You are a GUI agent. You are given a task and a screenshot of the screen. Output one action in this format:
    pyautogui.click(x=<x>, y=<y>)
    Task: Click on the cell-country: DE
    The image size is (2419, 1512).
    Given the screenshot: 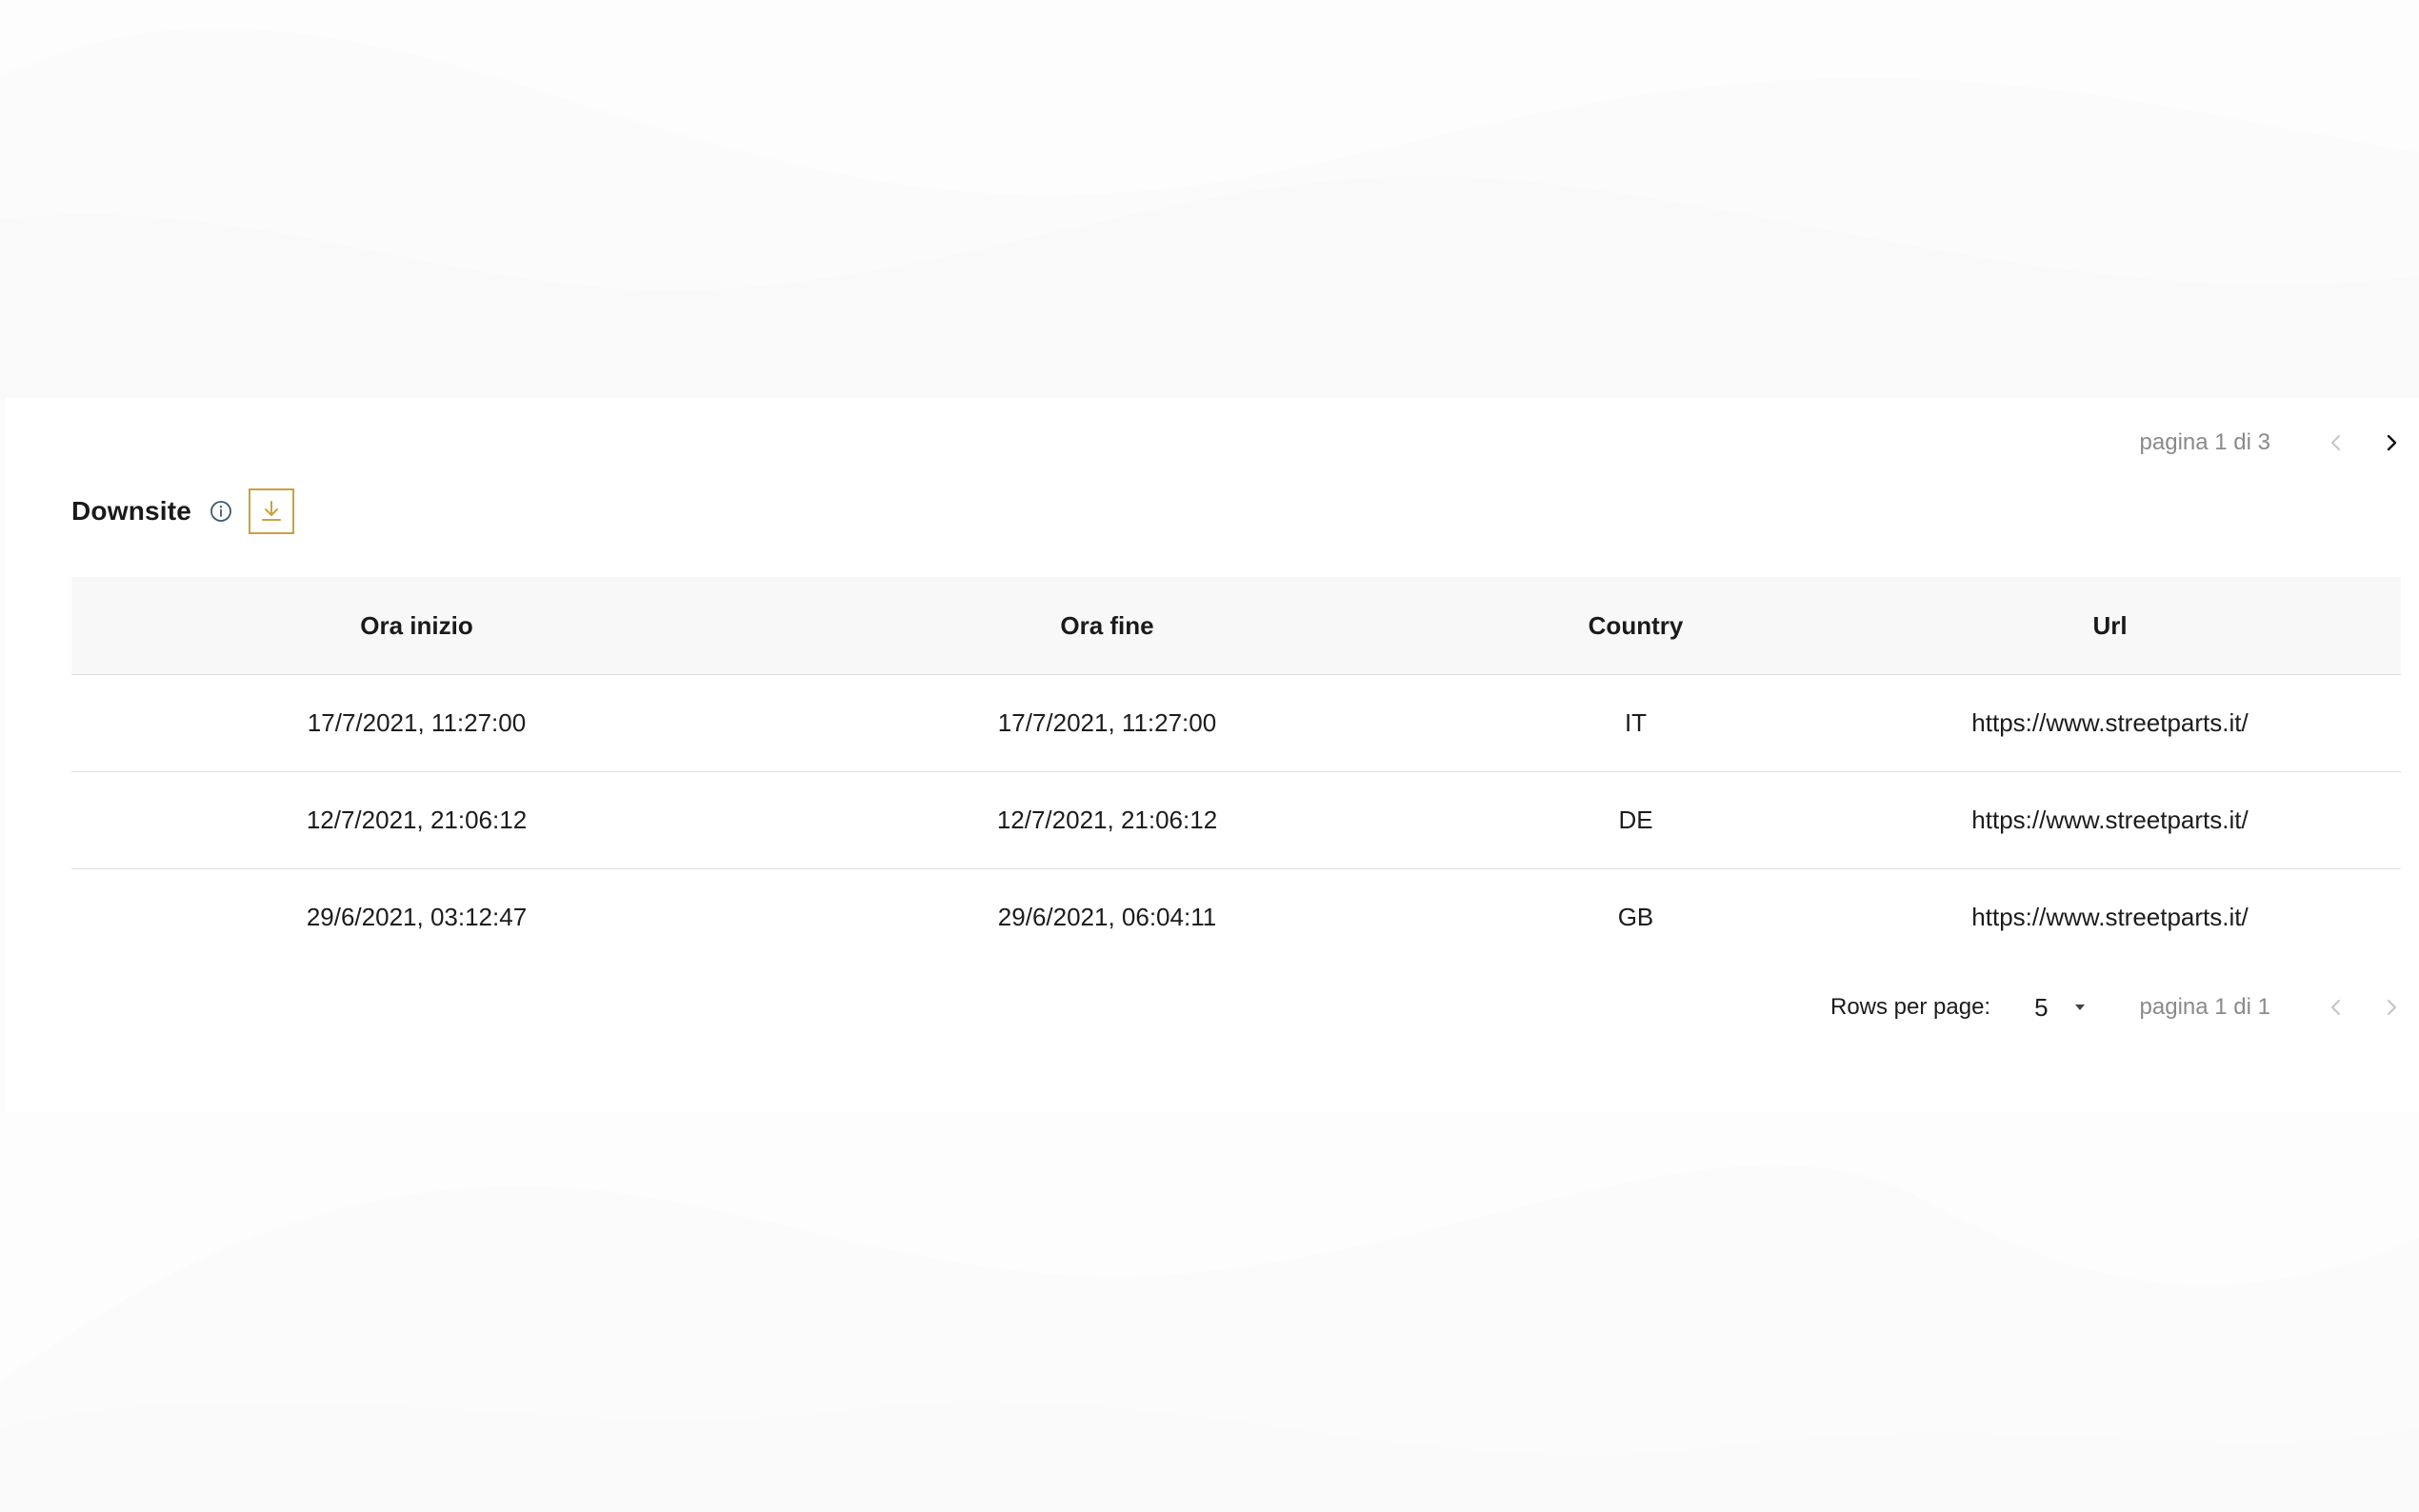 What is the action you would take?
    pyautogui.click(x=1635, y=820)
    